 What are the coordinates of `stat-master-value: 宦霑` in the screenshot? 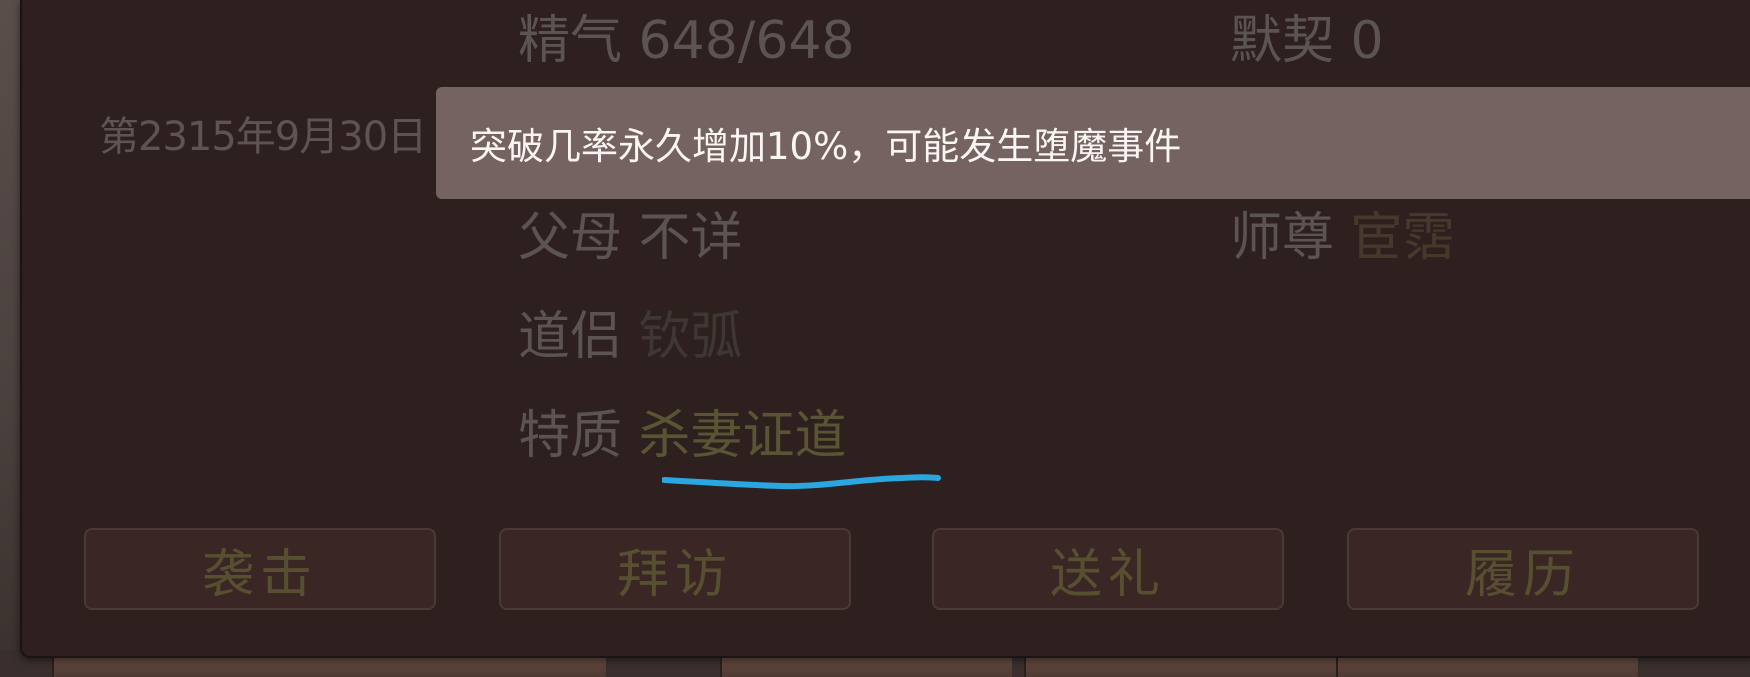 It's located at (1403, 238).